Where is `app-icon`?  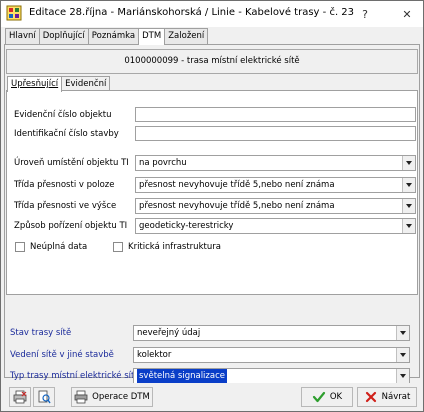
app-icon is located at coordinates (14, 13).